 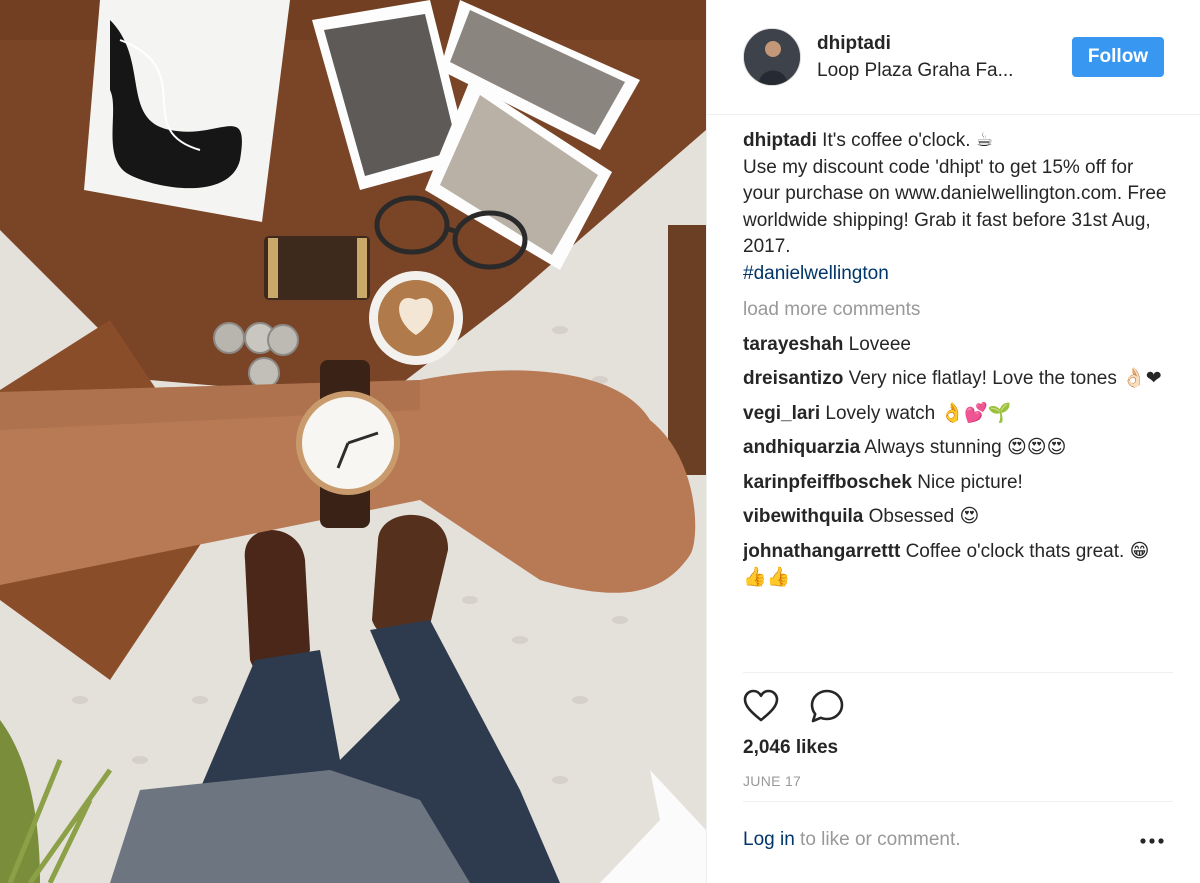 What do you see at coordinates (918, 413) in the screenshot?
I see `comment-text: Lovely watch 👌💕🌱` at bounding box center [918, 413].